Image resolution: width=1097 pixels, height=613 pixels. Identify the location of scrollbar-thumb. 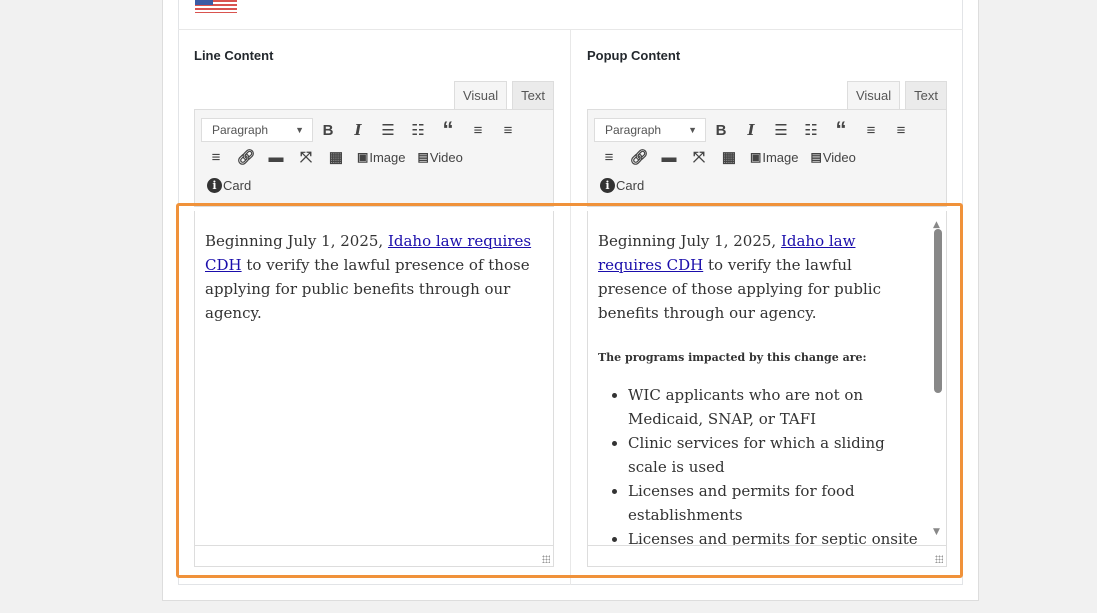
(938, 311).